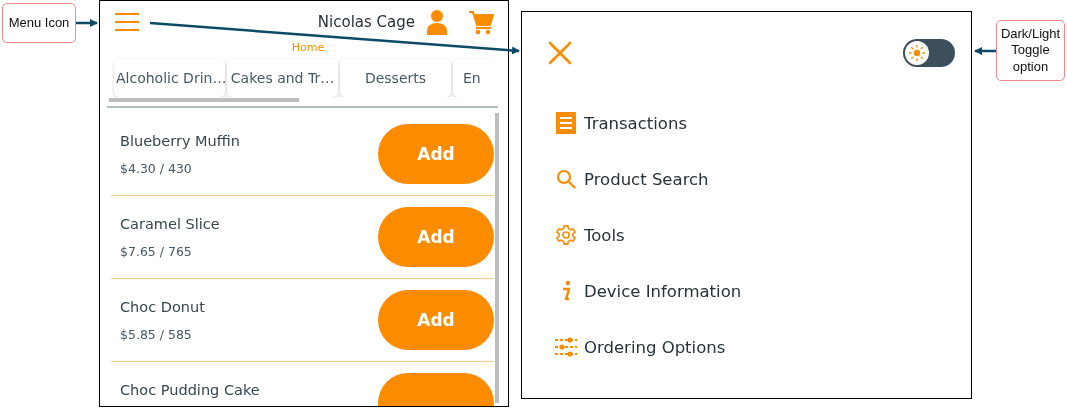 The image size is (1067, 408). What do you see at coordinates (566, 235) in the screenshot?
I see `gear-icon` at bounding box center [566, 235].